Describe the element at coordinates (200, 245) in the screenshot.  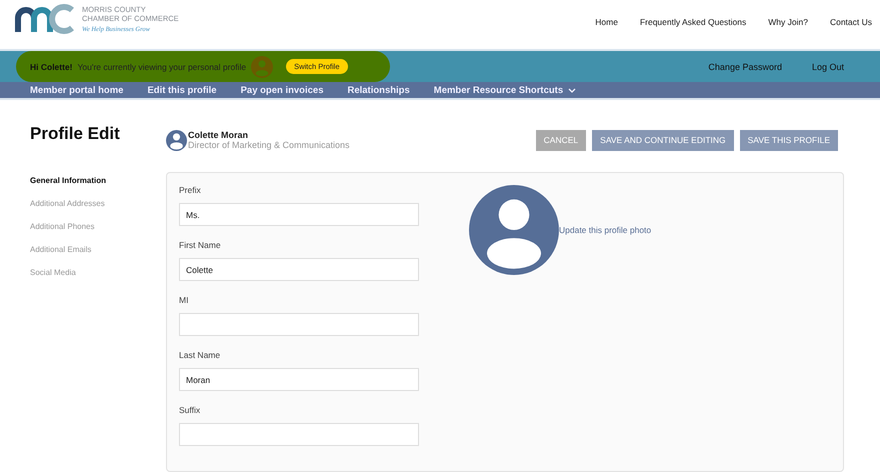
I see `field-label: First Name` at that location.